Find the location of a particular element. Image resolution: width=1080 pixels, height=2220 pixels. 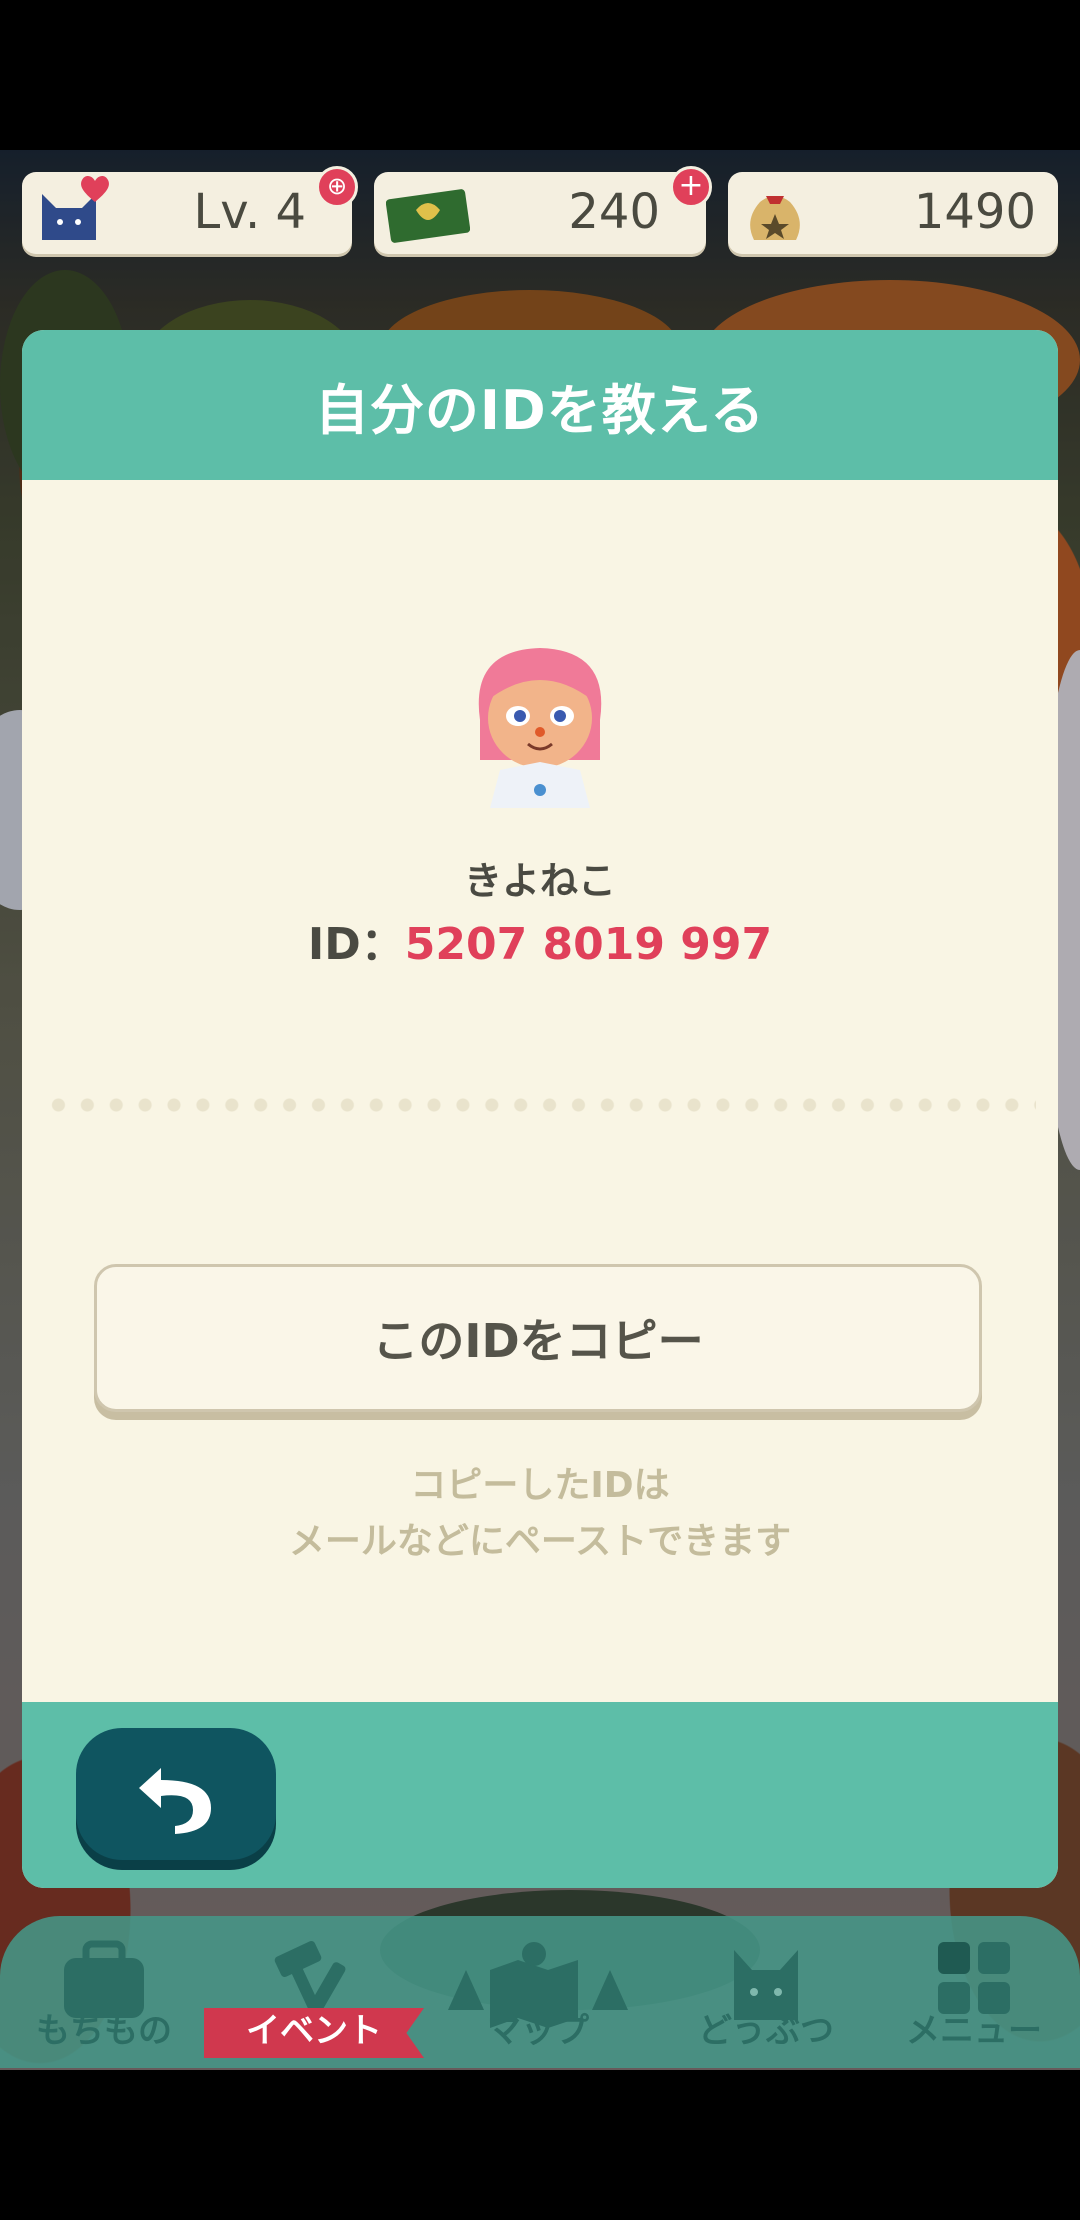

copy-id-button: このIDをコピー is located at coordinates (538, 1338).